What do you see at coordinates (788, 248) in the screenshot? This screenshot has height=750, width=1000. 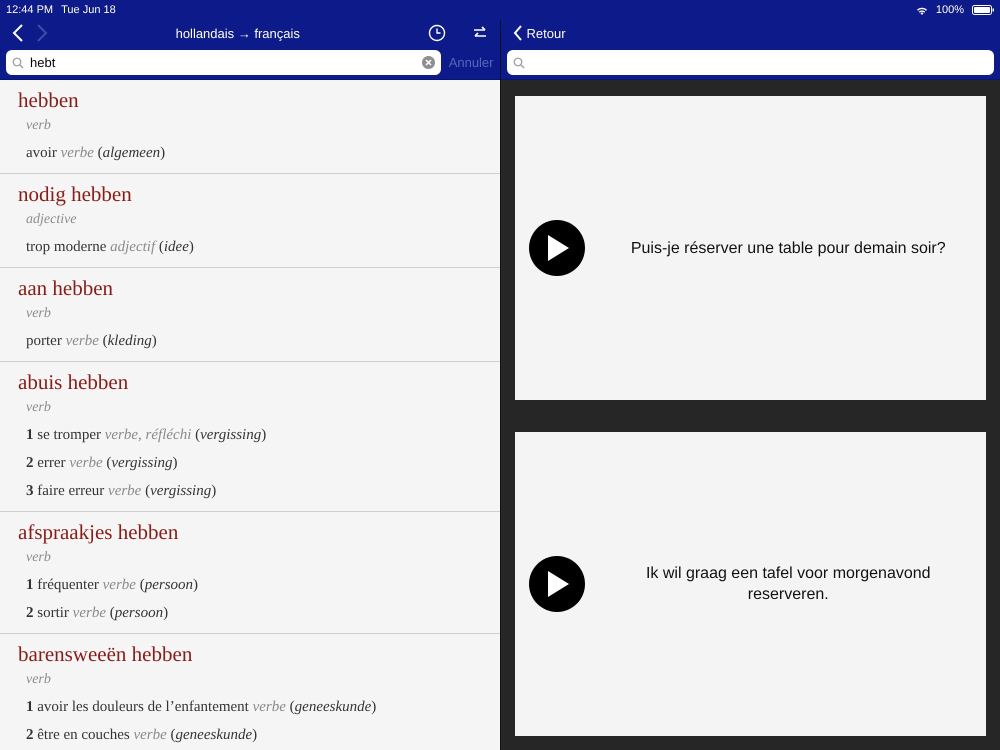 I see `phrase-text: Puis-je réserver une table pour demain soir?` at bounding box center [788, 248].